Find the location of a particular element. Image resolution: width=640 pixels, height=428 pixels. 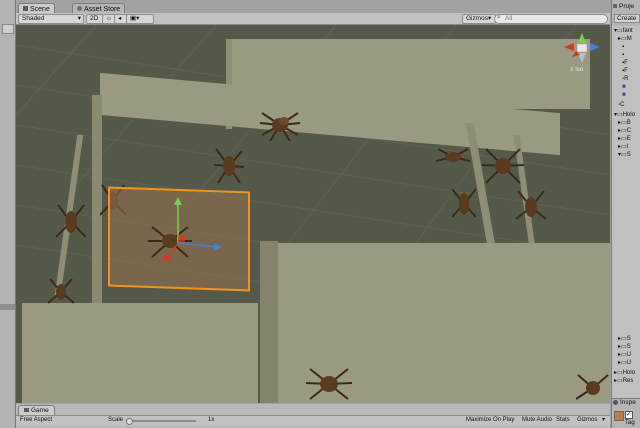

project-header: Proje Create is located at coordinates (626, 13).